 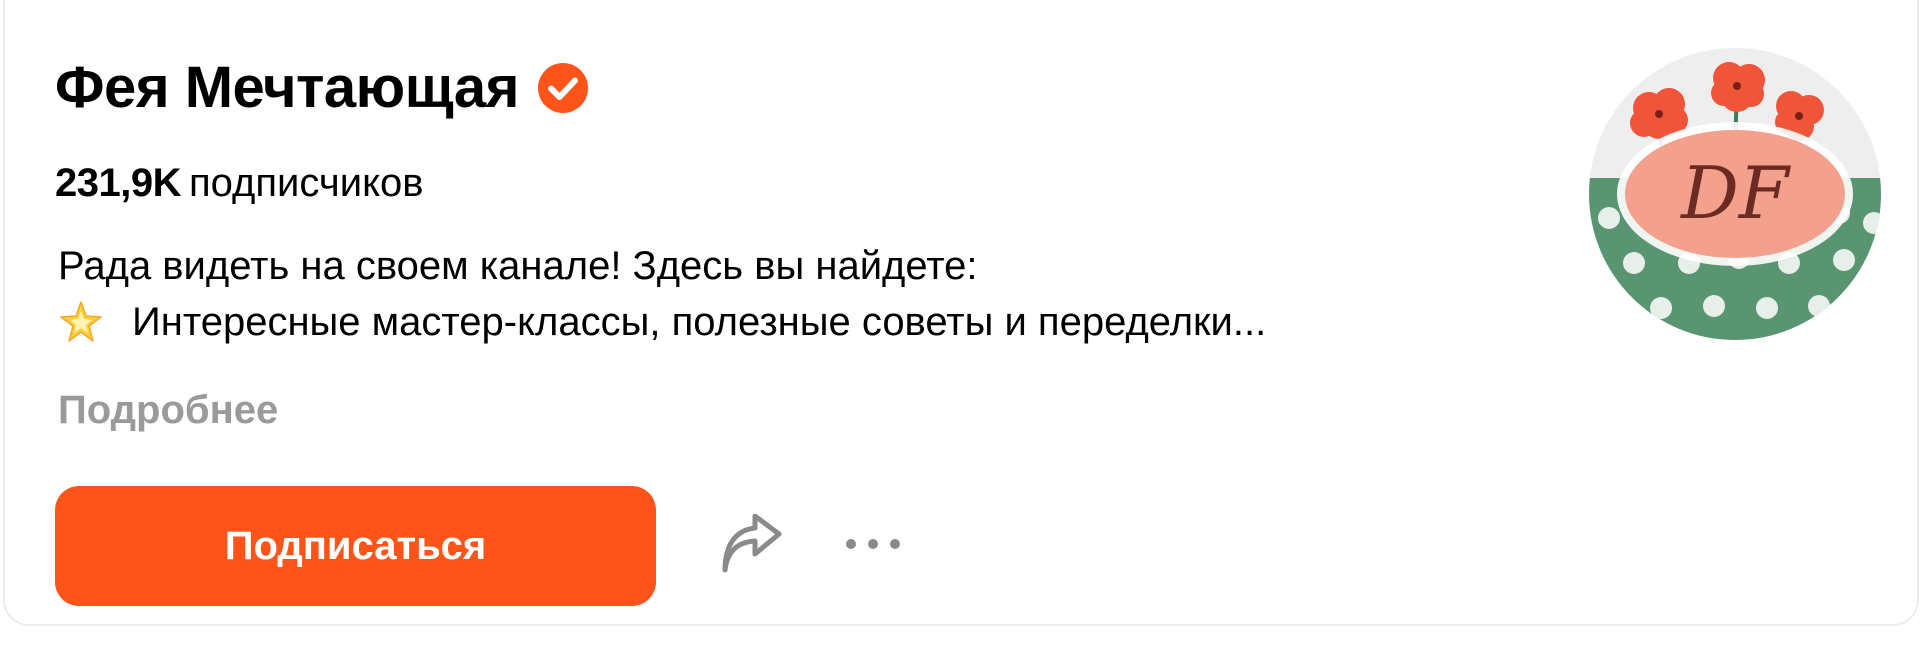 What do you see at coordinates (355, 546) in the screenshot?
I see `subscribe-button: Подписаться` at bounding box center [355, 546].